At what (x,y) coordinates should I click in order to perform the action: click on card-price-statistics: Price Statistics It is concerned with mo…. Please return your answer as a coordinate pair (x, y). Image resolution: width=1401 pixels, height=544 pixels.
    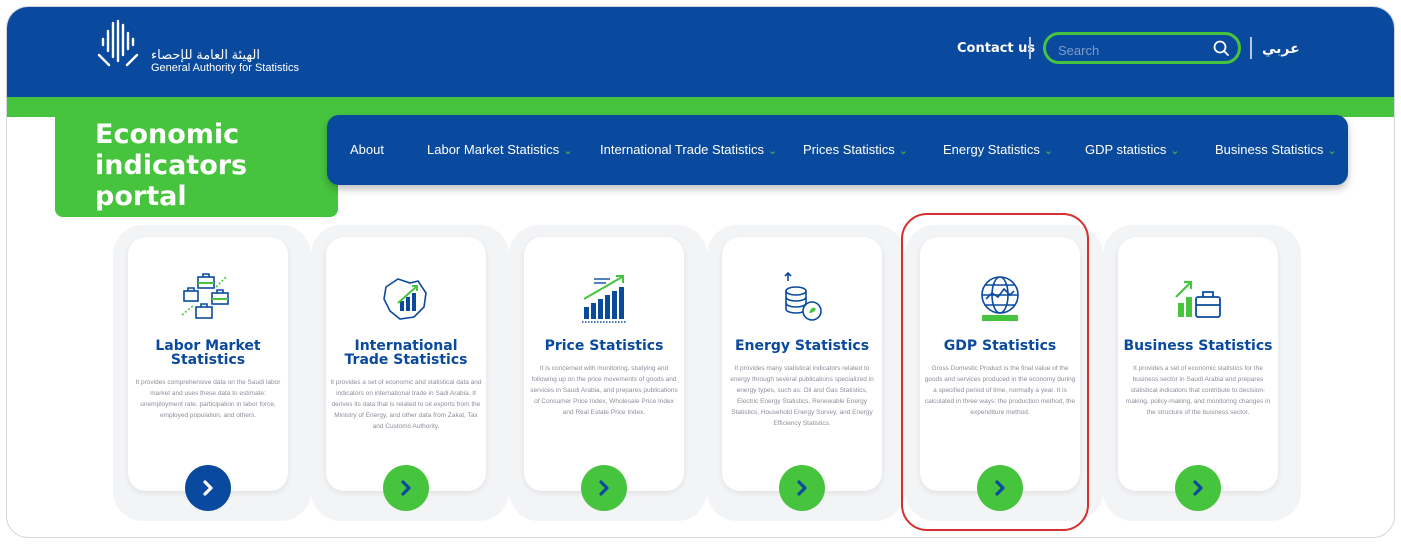
    Looking at the image, I should click on (608, 373).